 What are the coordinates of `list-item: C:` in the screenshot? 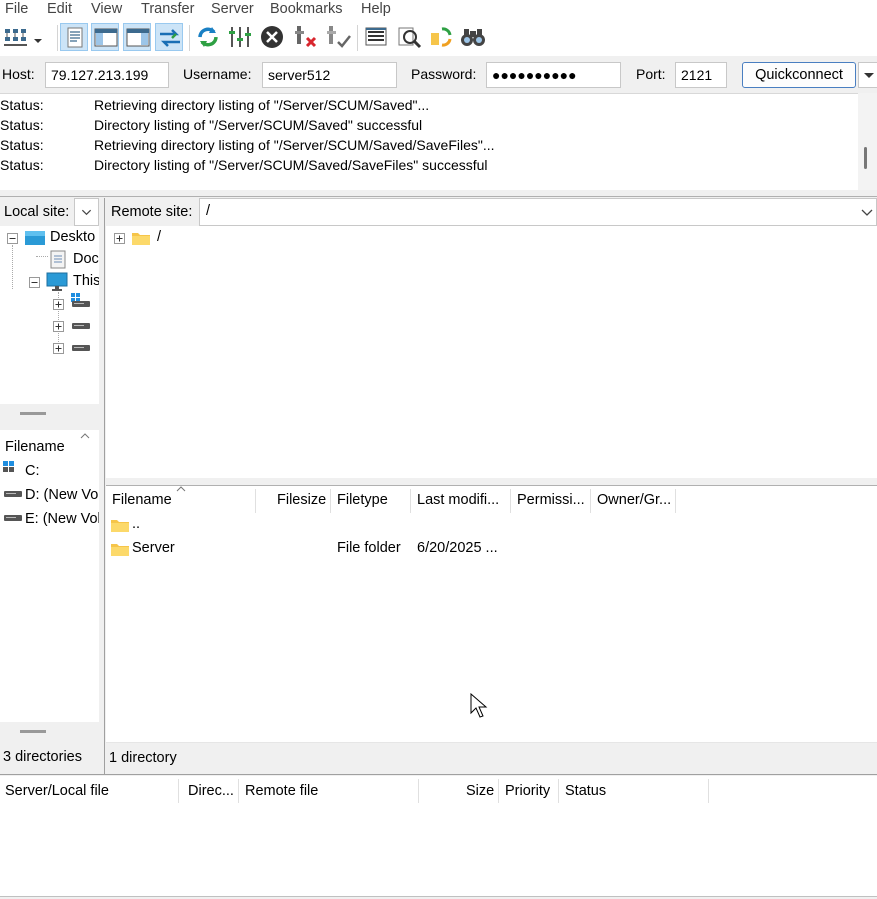 It's located at (32, 471).